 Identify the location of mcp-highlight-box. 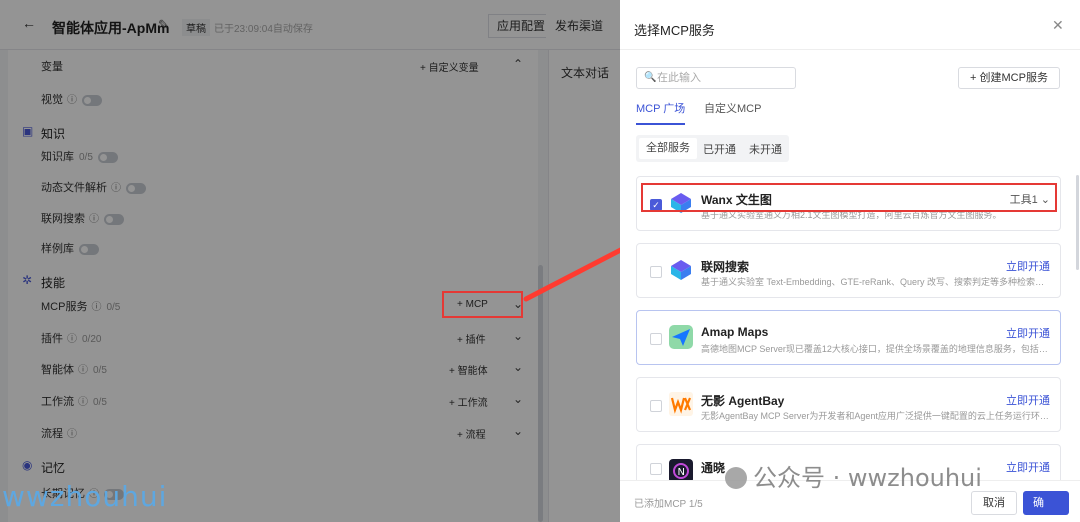
(482, 304).